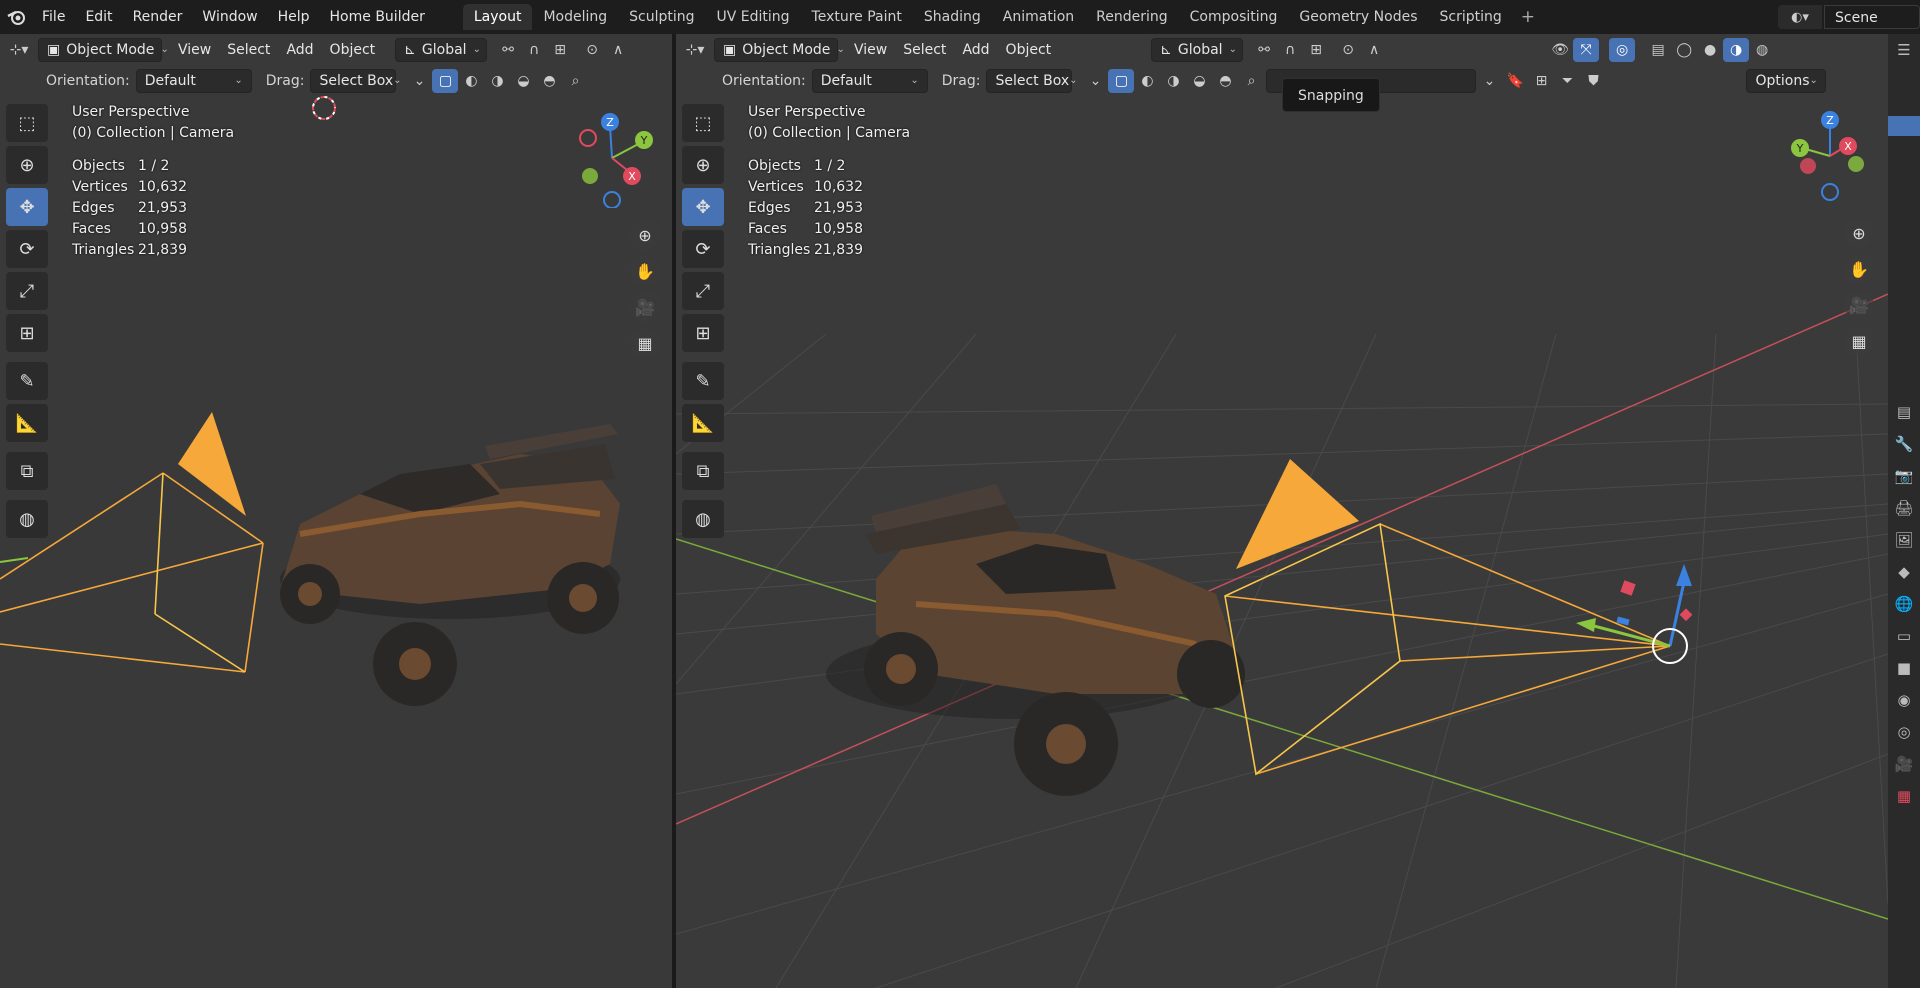 The height and width of the screenshot is (988, 1920). I want to click on physics-properties-icon: ◎, so click(1904, 732).